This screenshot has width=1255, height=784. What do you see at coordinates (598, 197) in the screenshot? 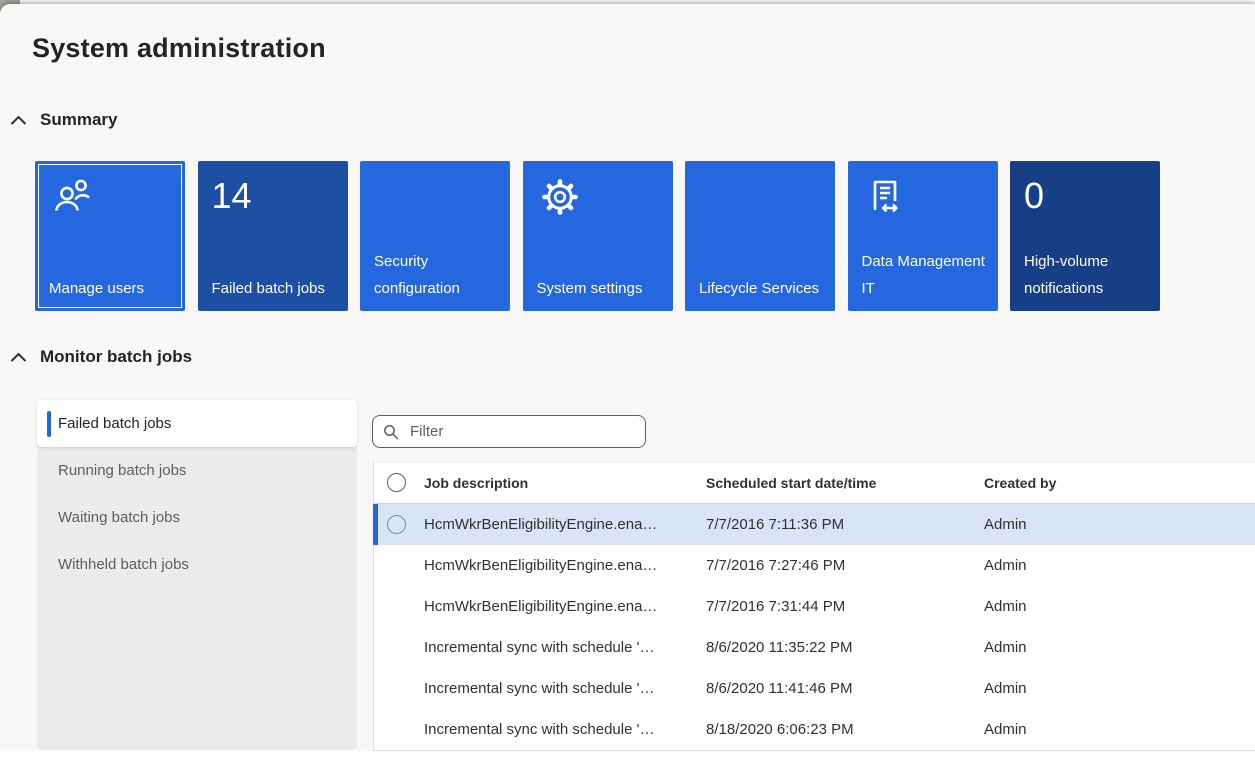
I see `gear-icon` at bounding box center [598, 197].